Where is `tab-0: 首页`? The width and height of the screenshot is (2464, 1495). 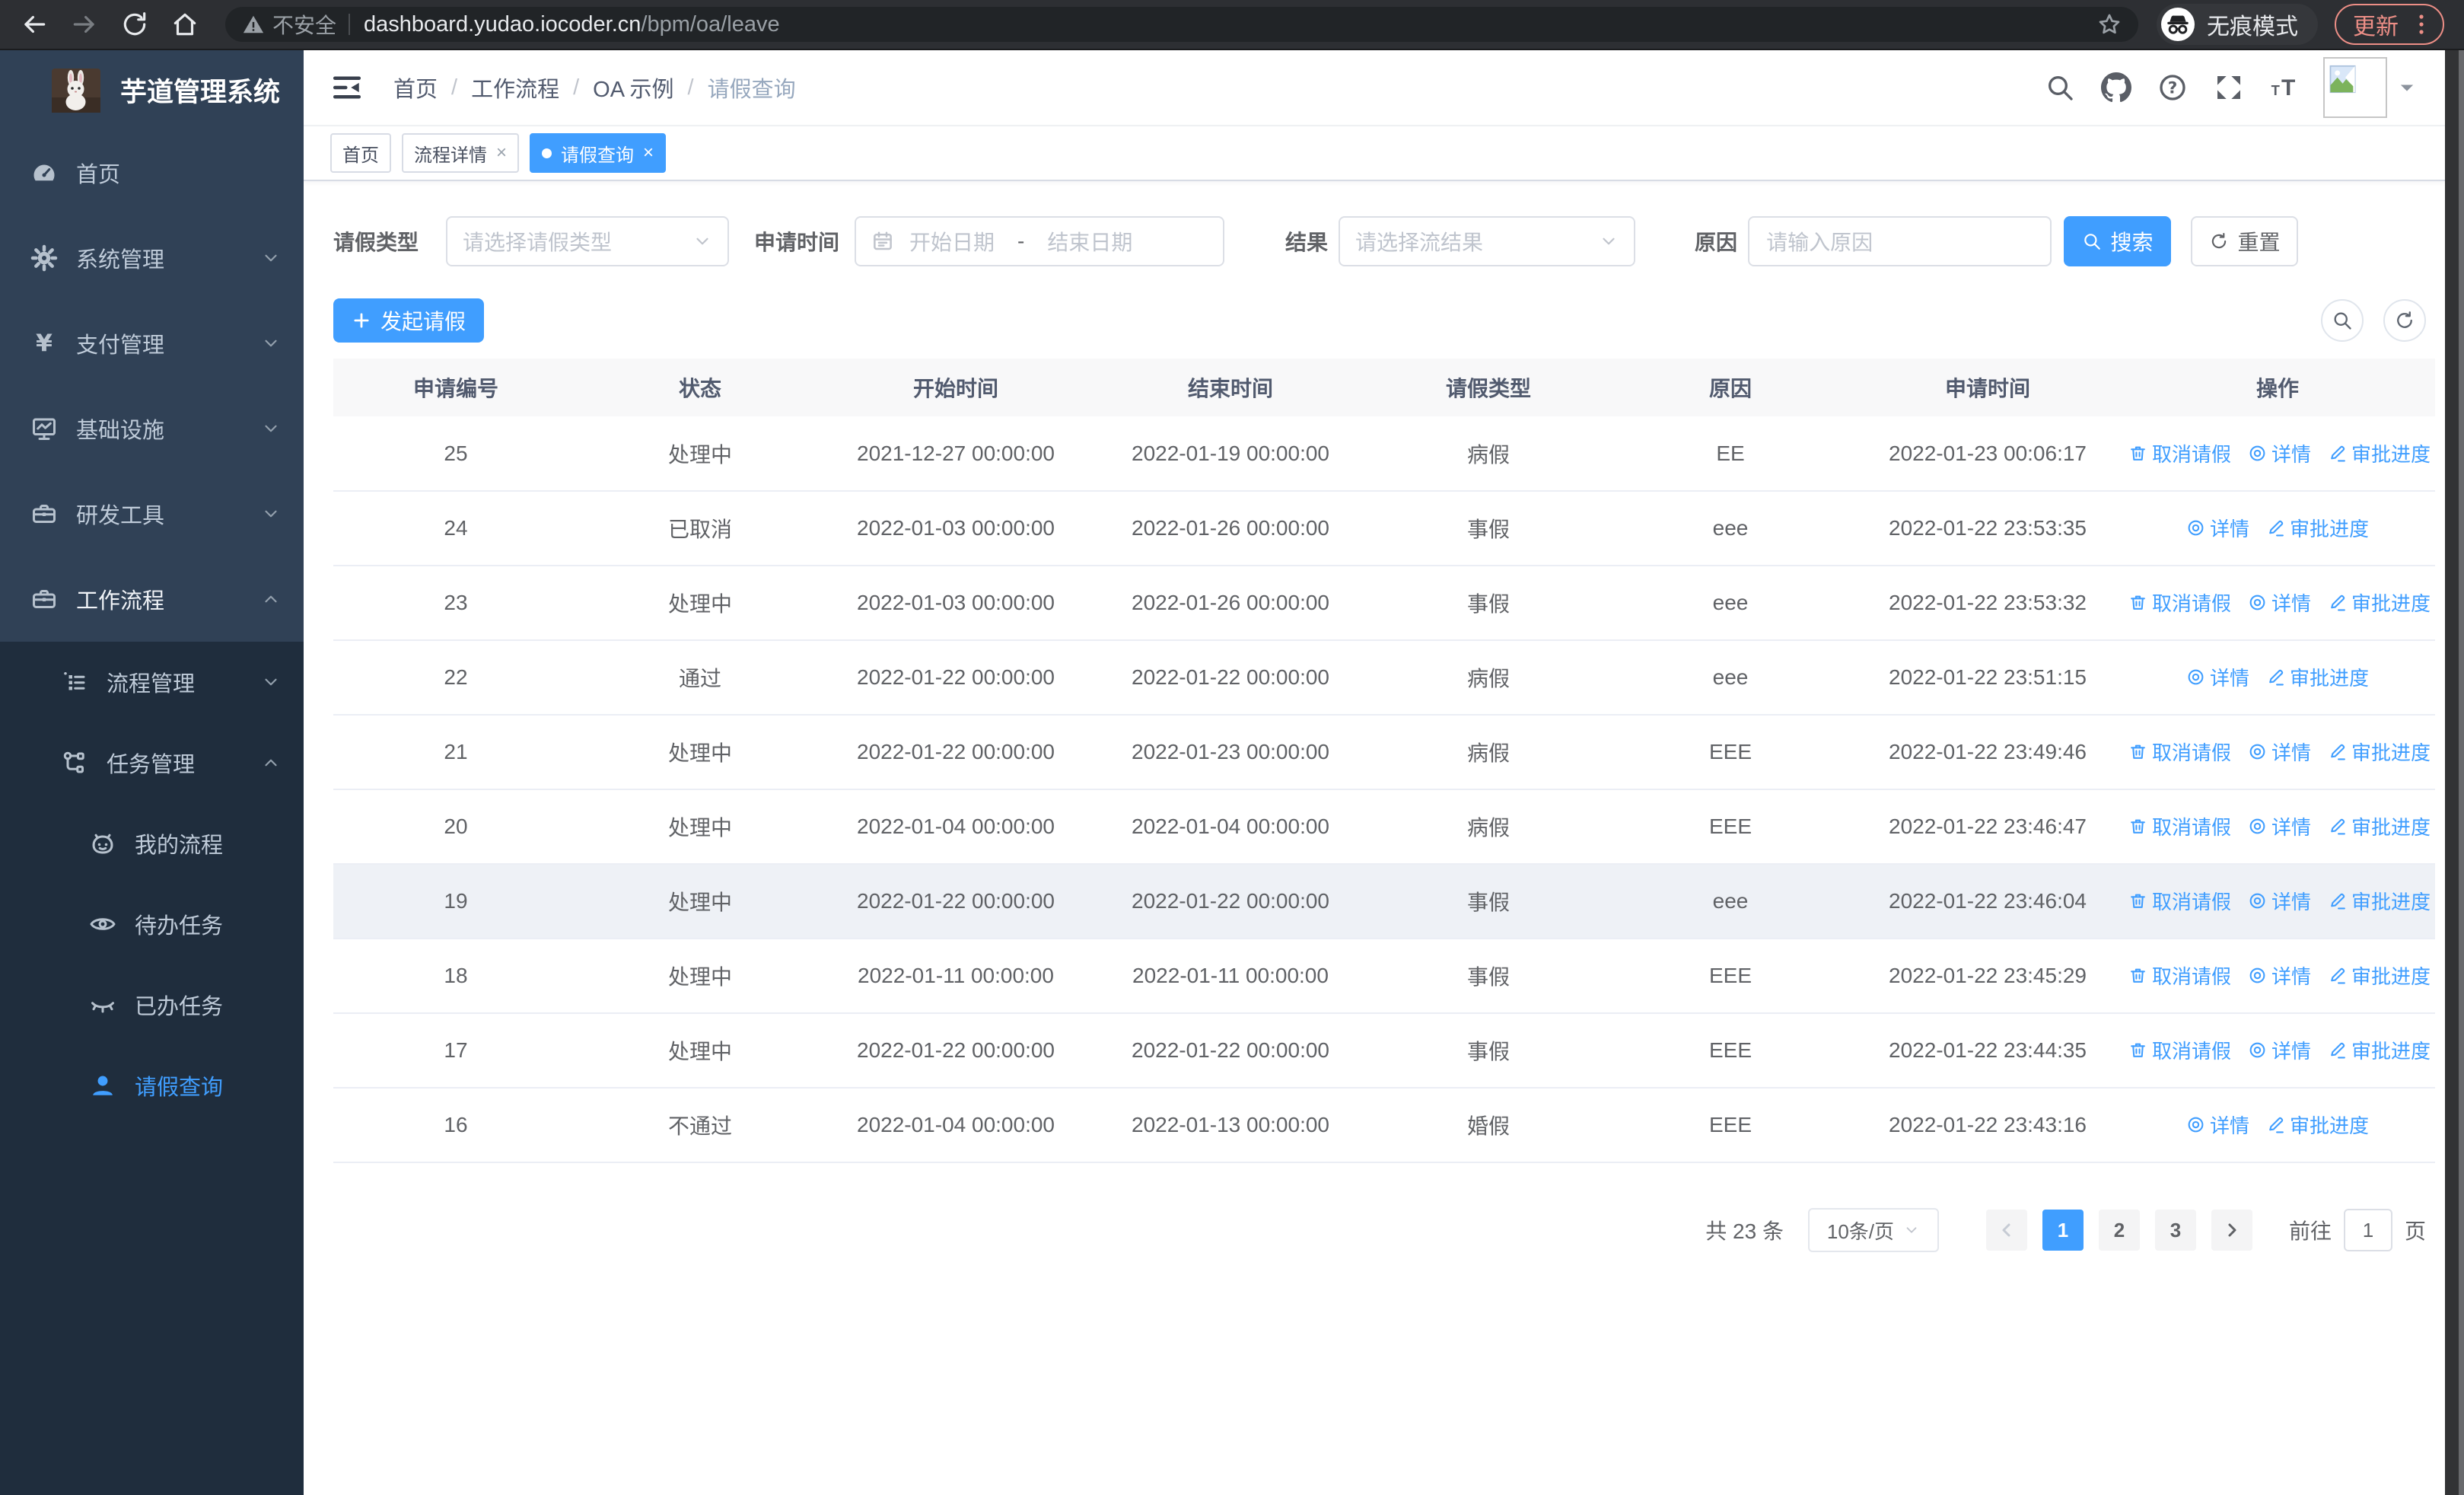
tab-0: 首页 is located at coordinates (360, 153).